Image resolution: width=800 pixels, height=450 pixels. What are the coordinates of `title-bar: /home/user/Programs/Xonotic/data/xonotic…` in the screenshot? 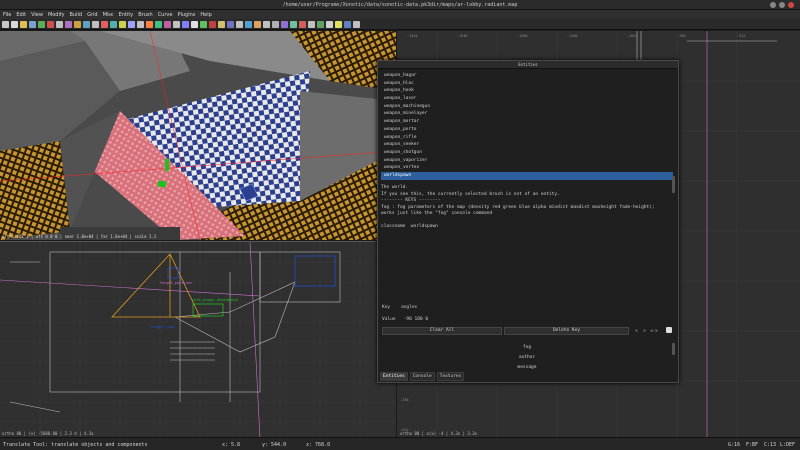 It's located at (400, 5).